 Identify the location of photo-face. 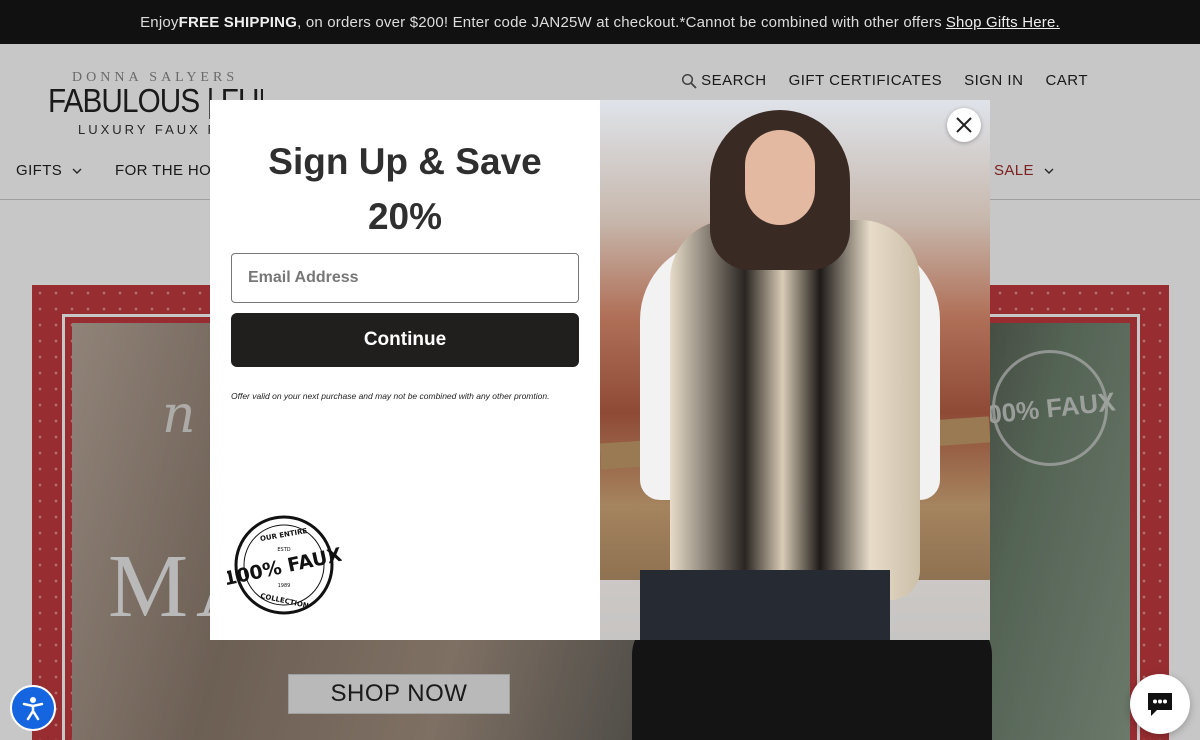
(780, 177).